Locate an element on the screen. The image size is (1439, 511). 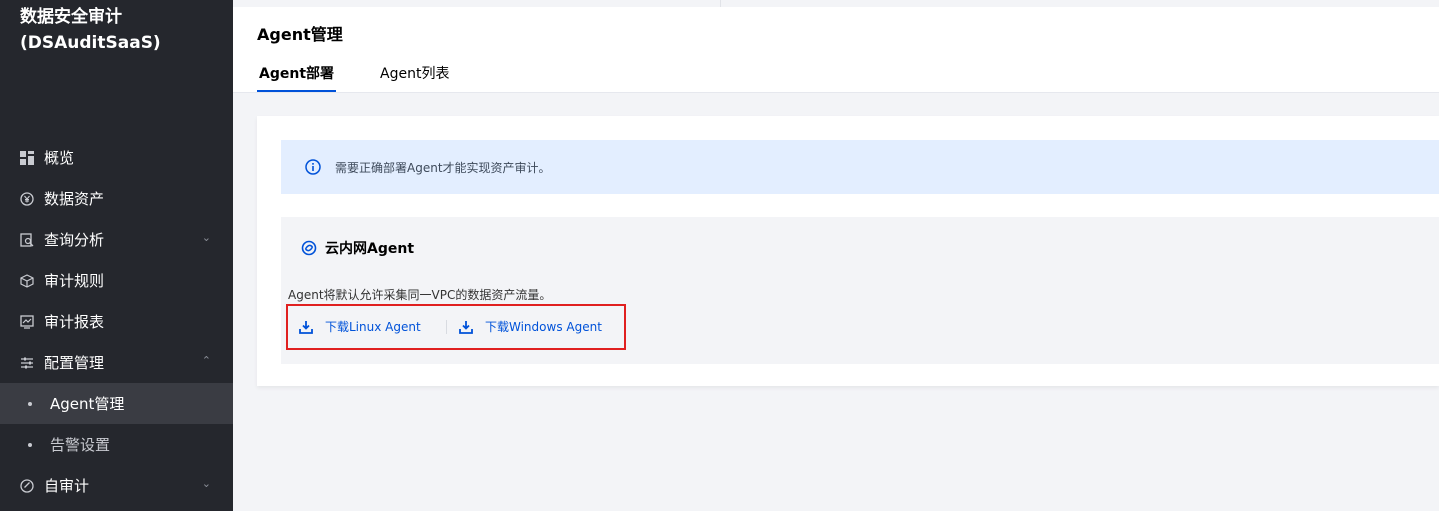
chevron-up-icon: ⌃ is located at coordinates (206, 360).